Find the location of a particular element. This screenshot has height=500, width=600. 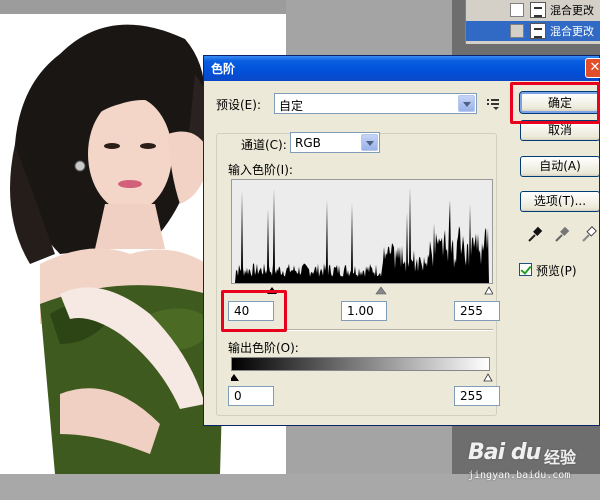

preview-label: 预览(P) is located at coordinates (556, 271).